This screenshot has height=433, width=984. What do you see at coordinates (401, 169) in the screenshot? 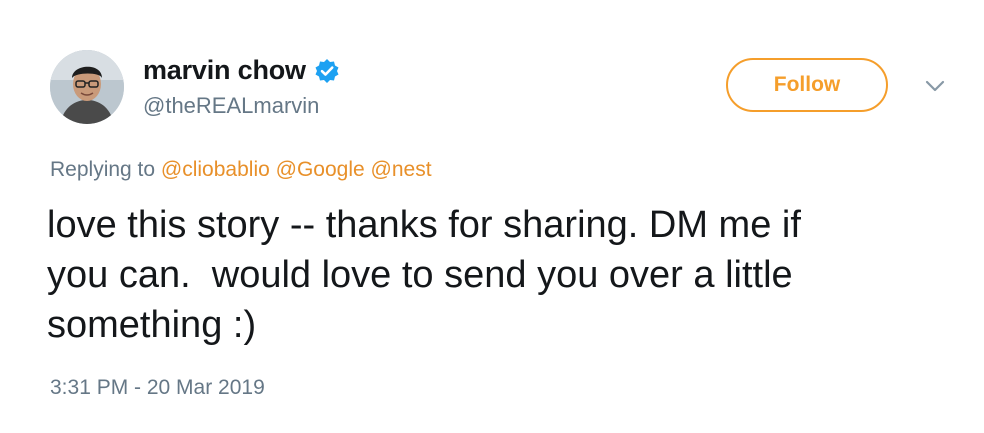
I see `mention-link: @nest` at bounding box center [401, 169].